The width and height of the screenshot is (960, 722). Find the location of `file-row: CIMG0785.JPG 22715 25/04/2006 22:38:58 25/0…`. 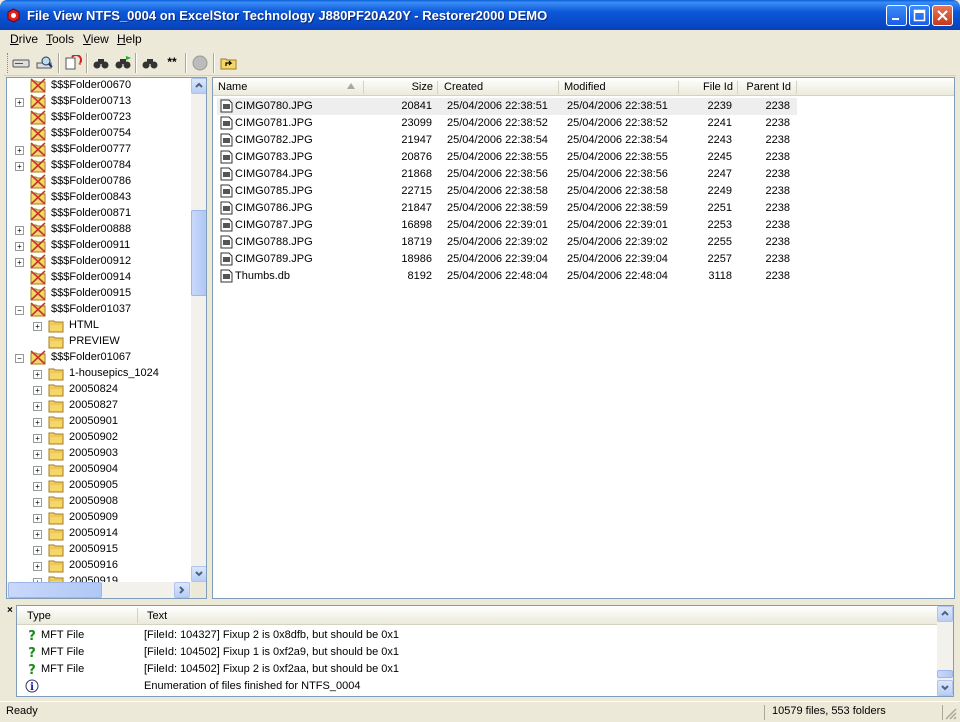

file-row: CIMG0785.JPG 22715 25/04/2006 22:38:58 25/0… is located at coordinates (507, 191).